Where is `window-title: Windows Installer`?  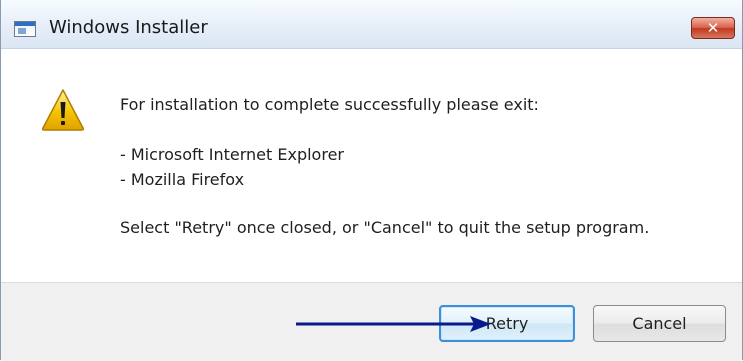 window-title: Windows Installer is located at coordinates (128, 27).